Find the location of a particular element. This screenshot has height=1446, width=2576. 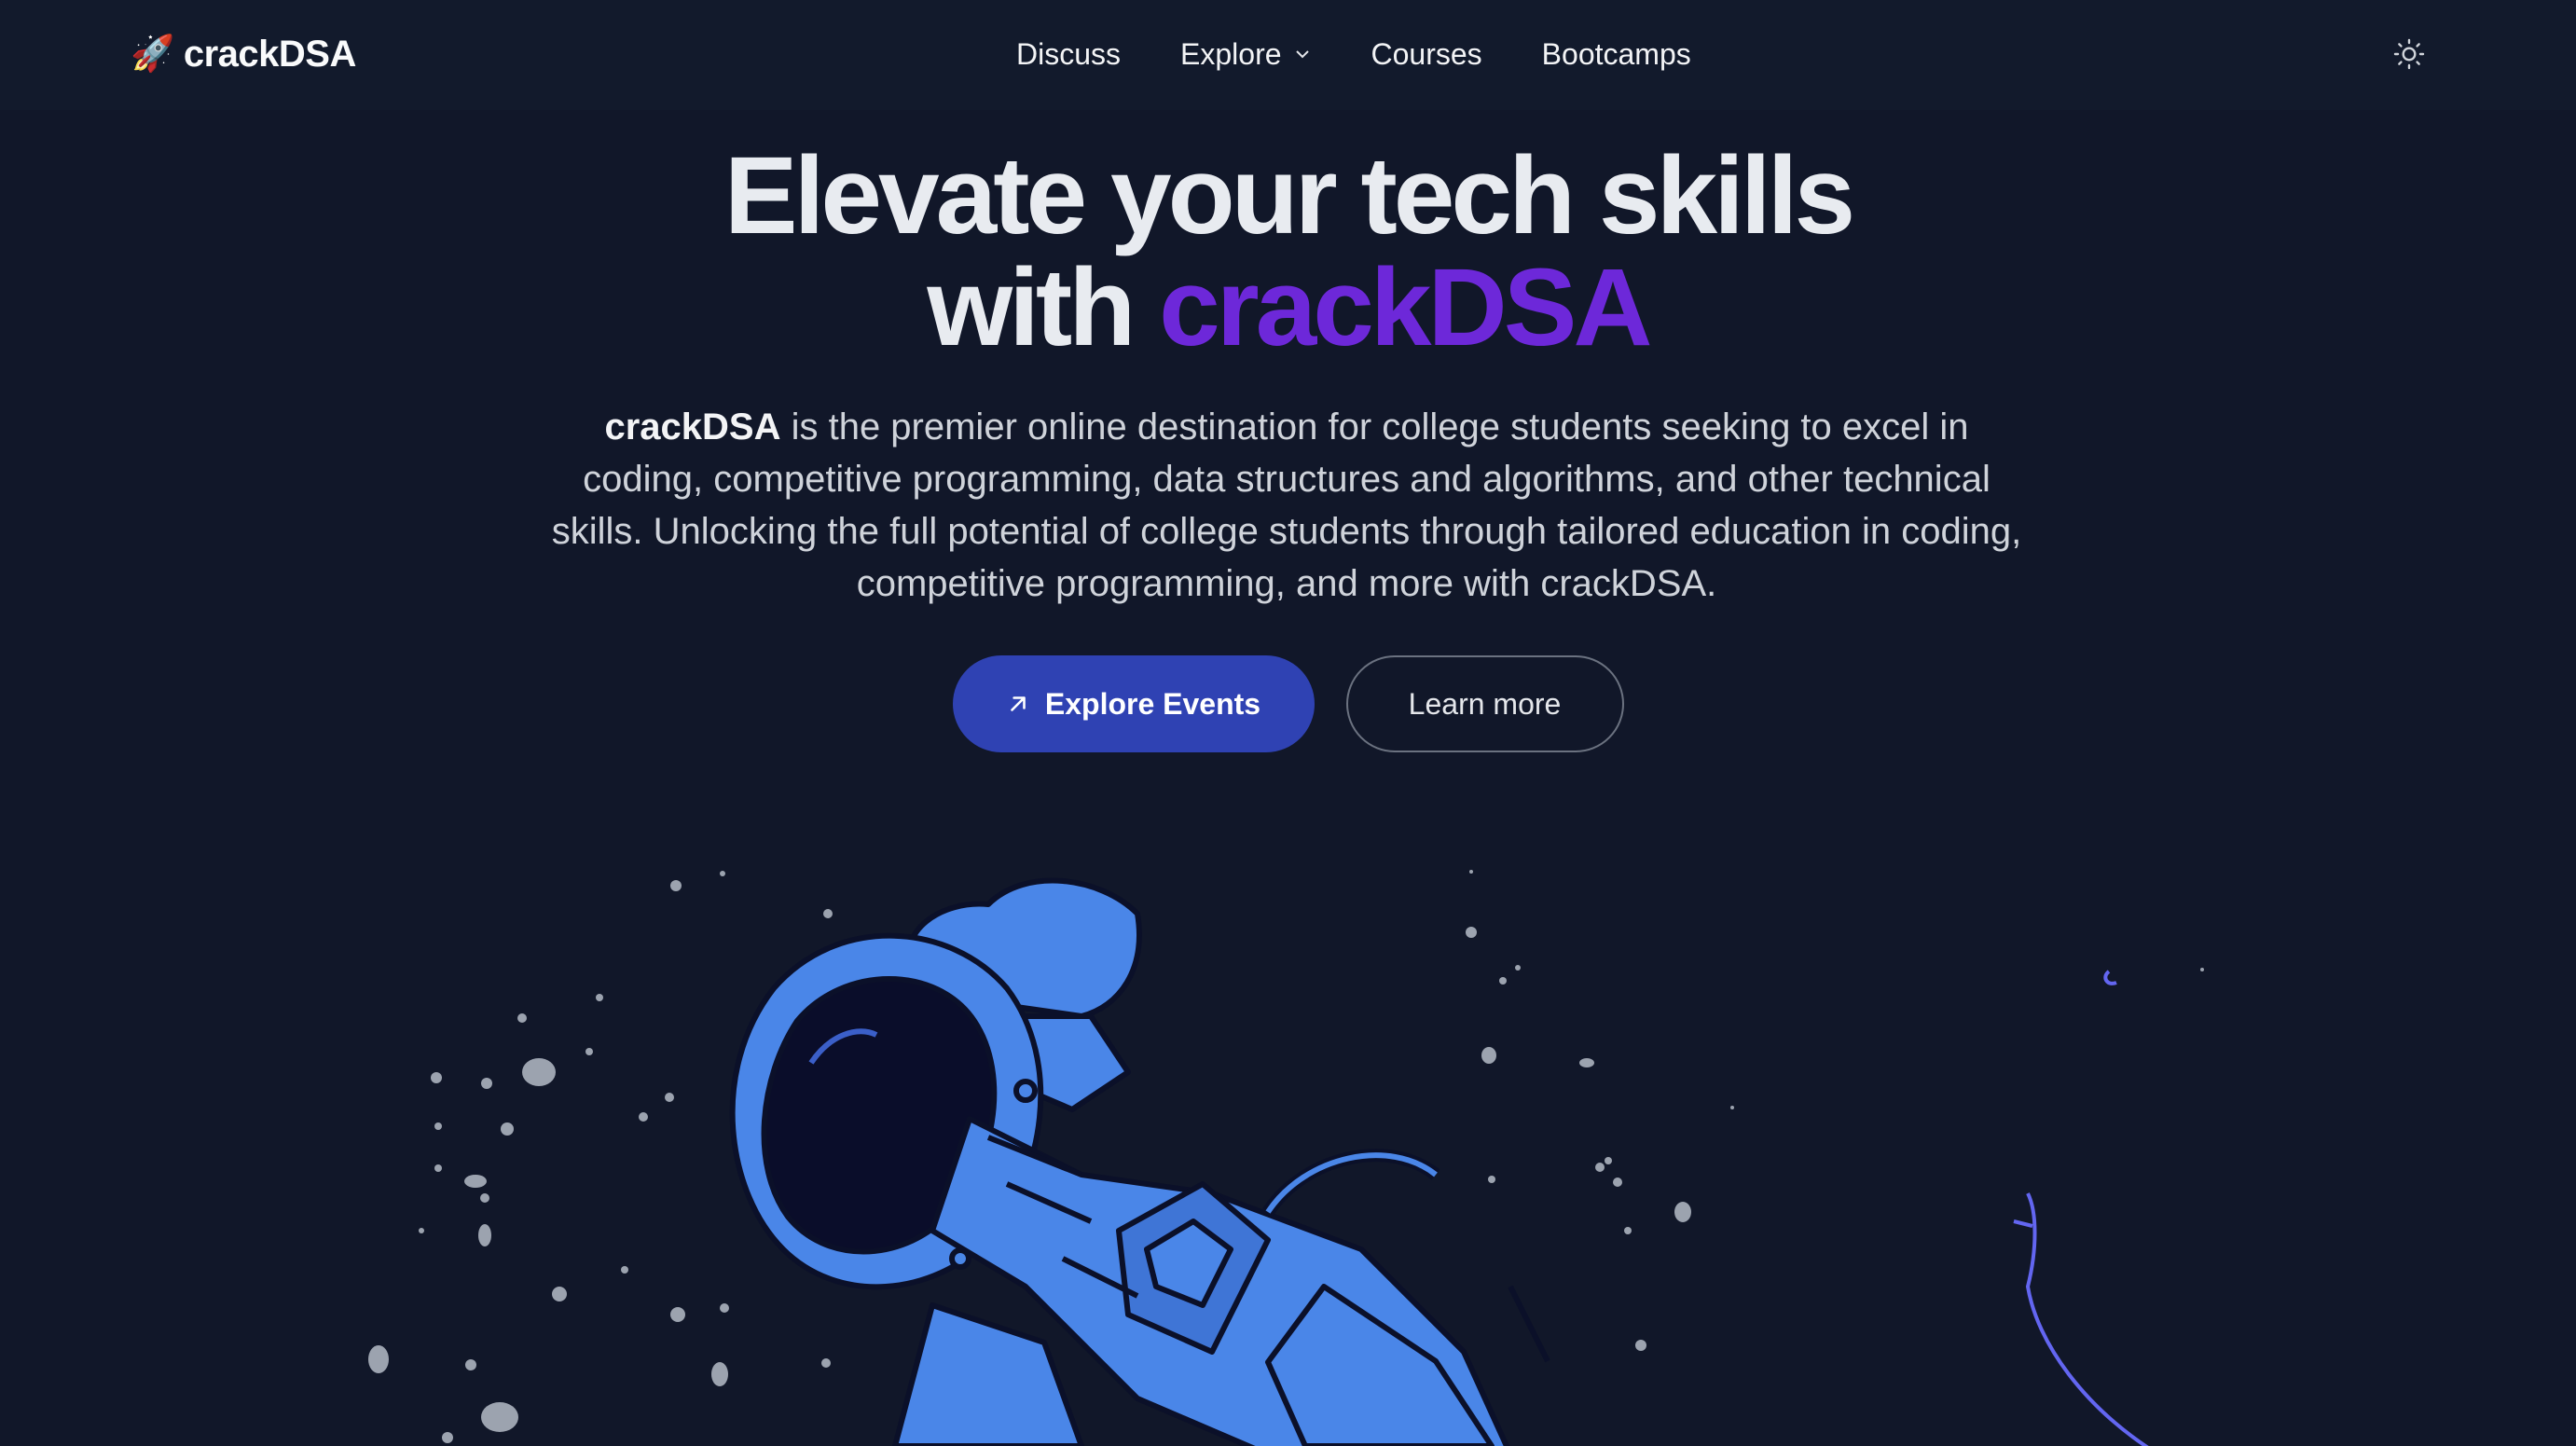

main-nav: Discuss Explore Courses Bootcamps is located at coordinates (1353, 54).